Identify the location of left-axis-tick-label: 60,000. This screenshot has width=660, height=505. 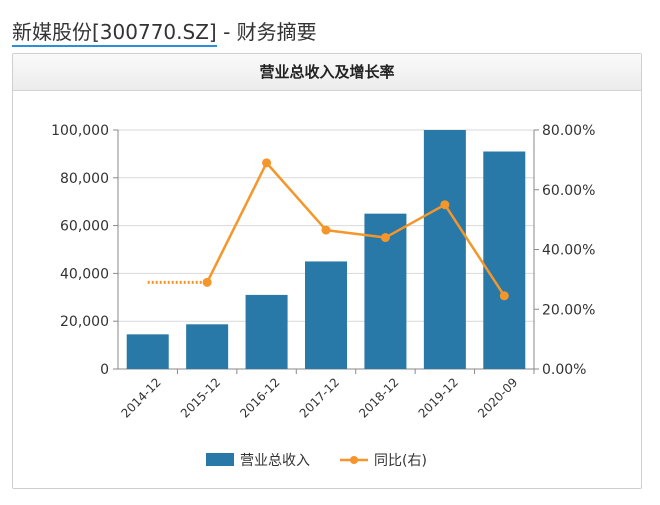
(84, 227).